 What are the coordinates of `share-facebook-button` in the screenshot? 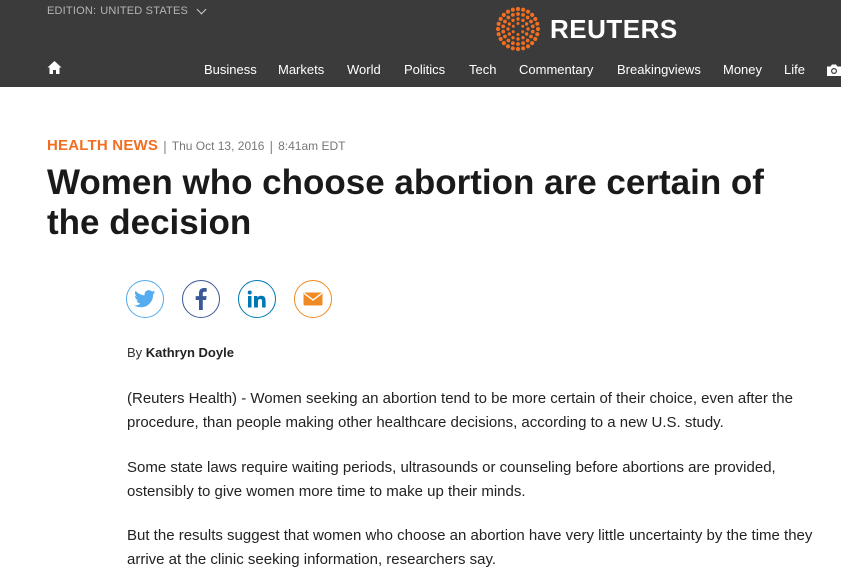 It's located at (201, 299).